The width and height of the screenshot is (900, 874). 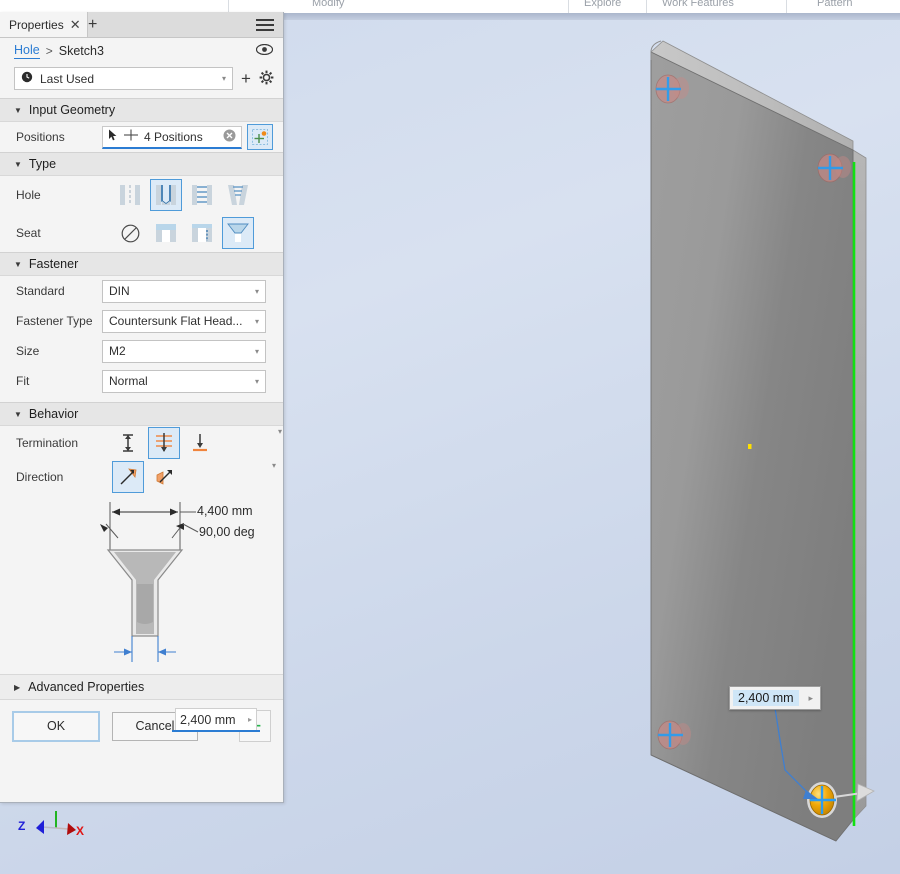 What do you see at coordinates (17, 687) in the screenshot?
I see `triangle-right-icon: ▶` at bounding box center [17, 687].